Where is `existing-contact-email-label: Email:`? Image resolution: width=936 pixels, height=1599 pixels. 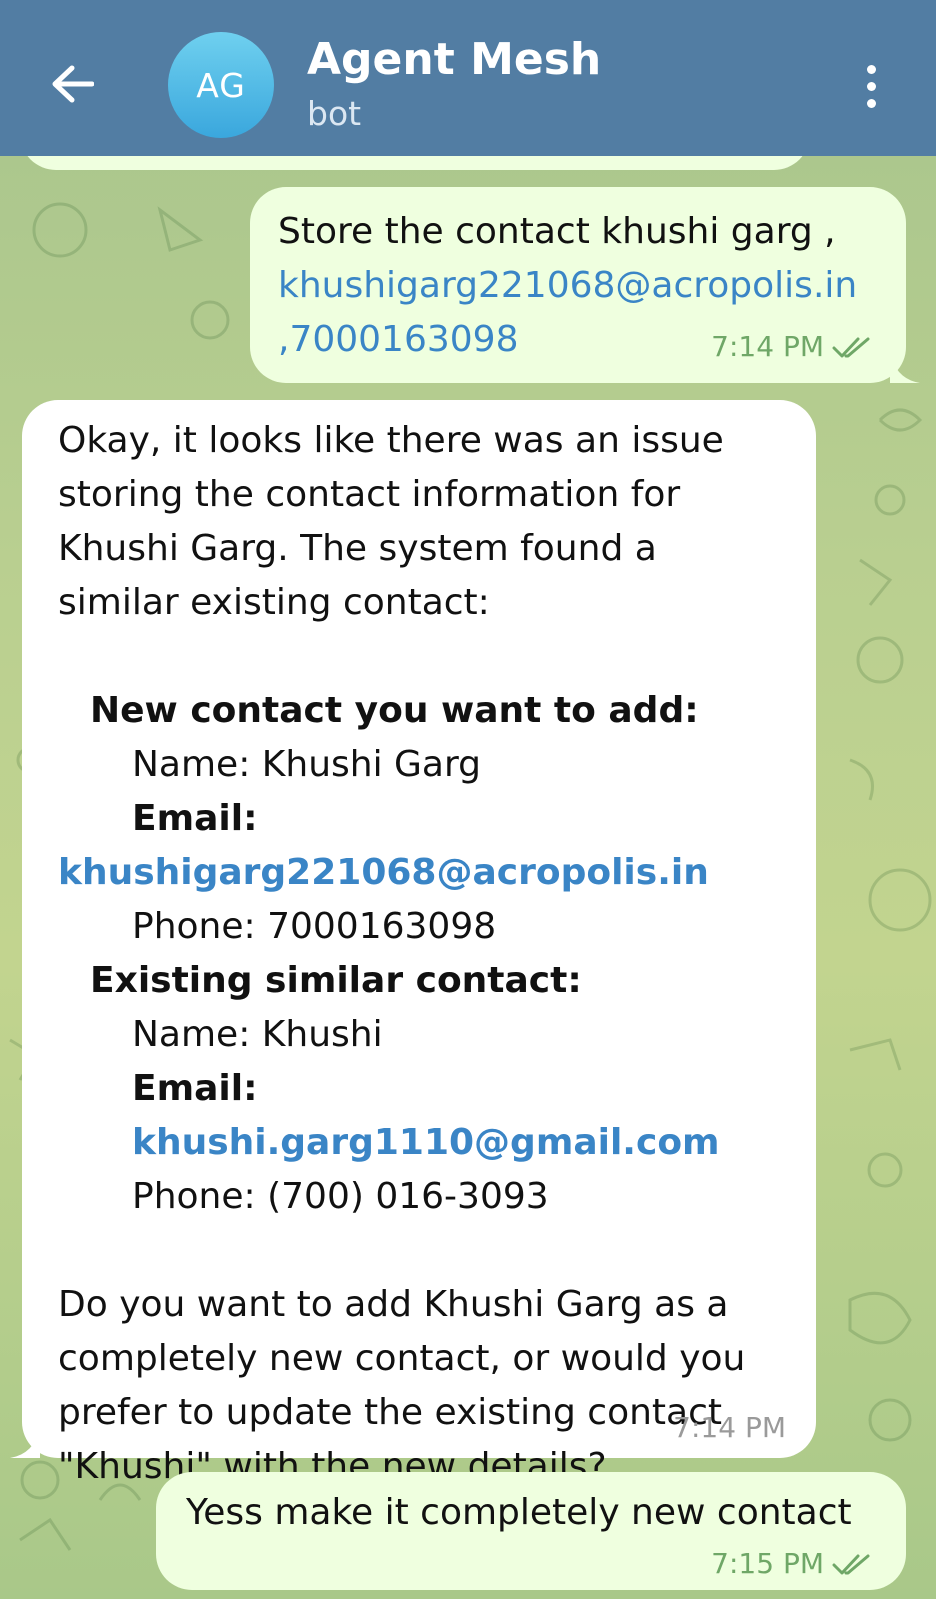 existing-contact-email-label: Email: is located at coordinates (195, 1088).